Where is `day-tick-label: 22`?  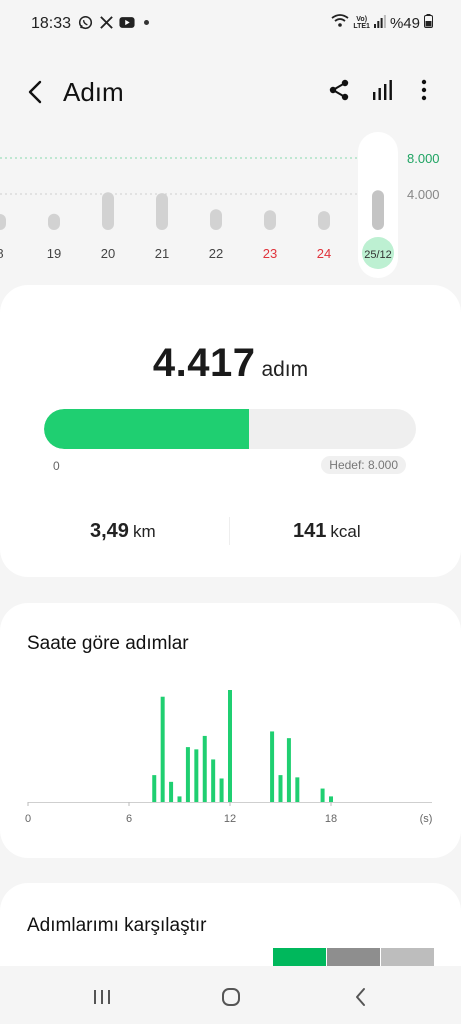 day-tick-label: 22 is located at coordinates (216, 253).